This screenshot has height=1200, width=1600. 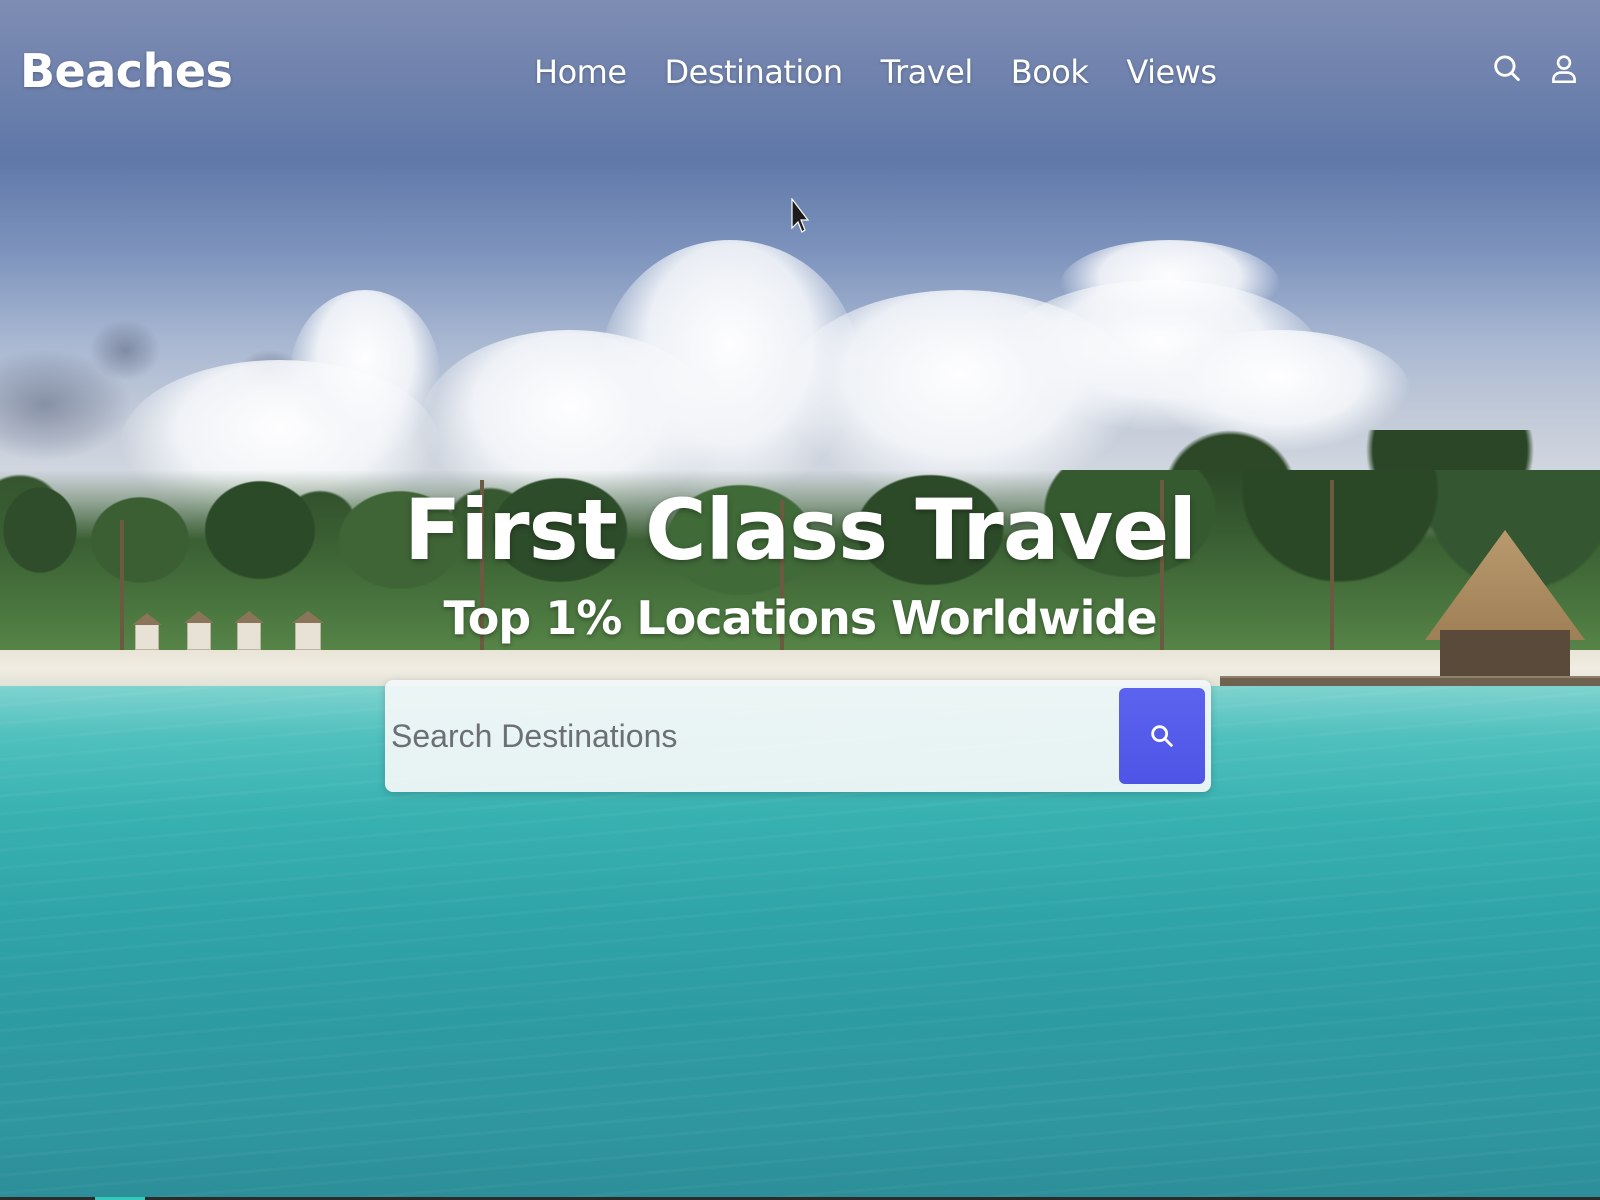 I want to click on search-button, so click(x=1162, y=736).